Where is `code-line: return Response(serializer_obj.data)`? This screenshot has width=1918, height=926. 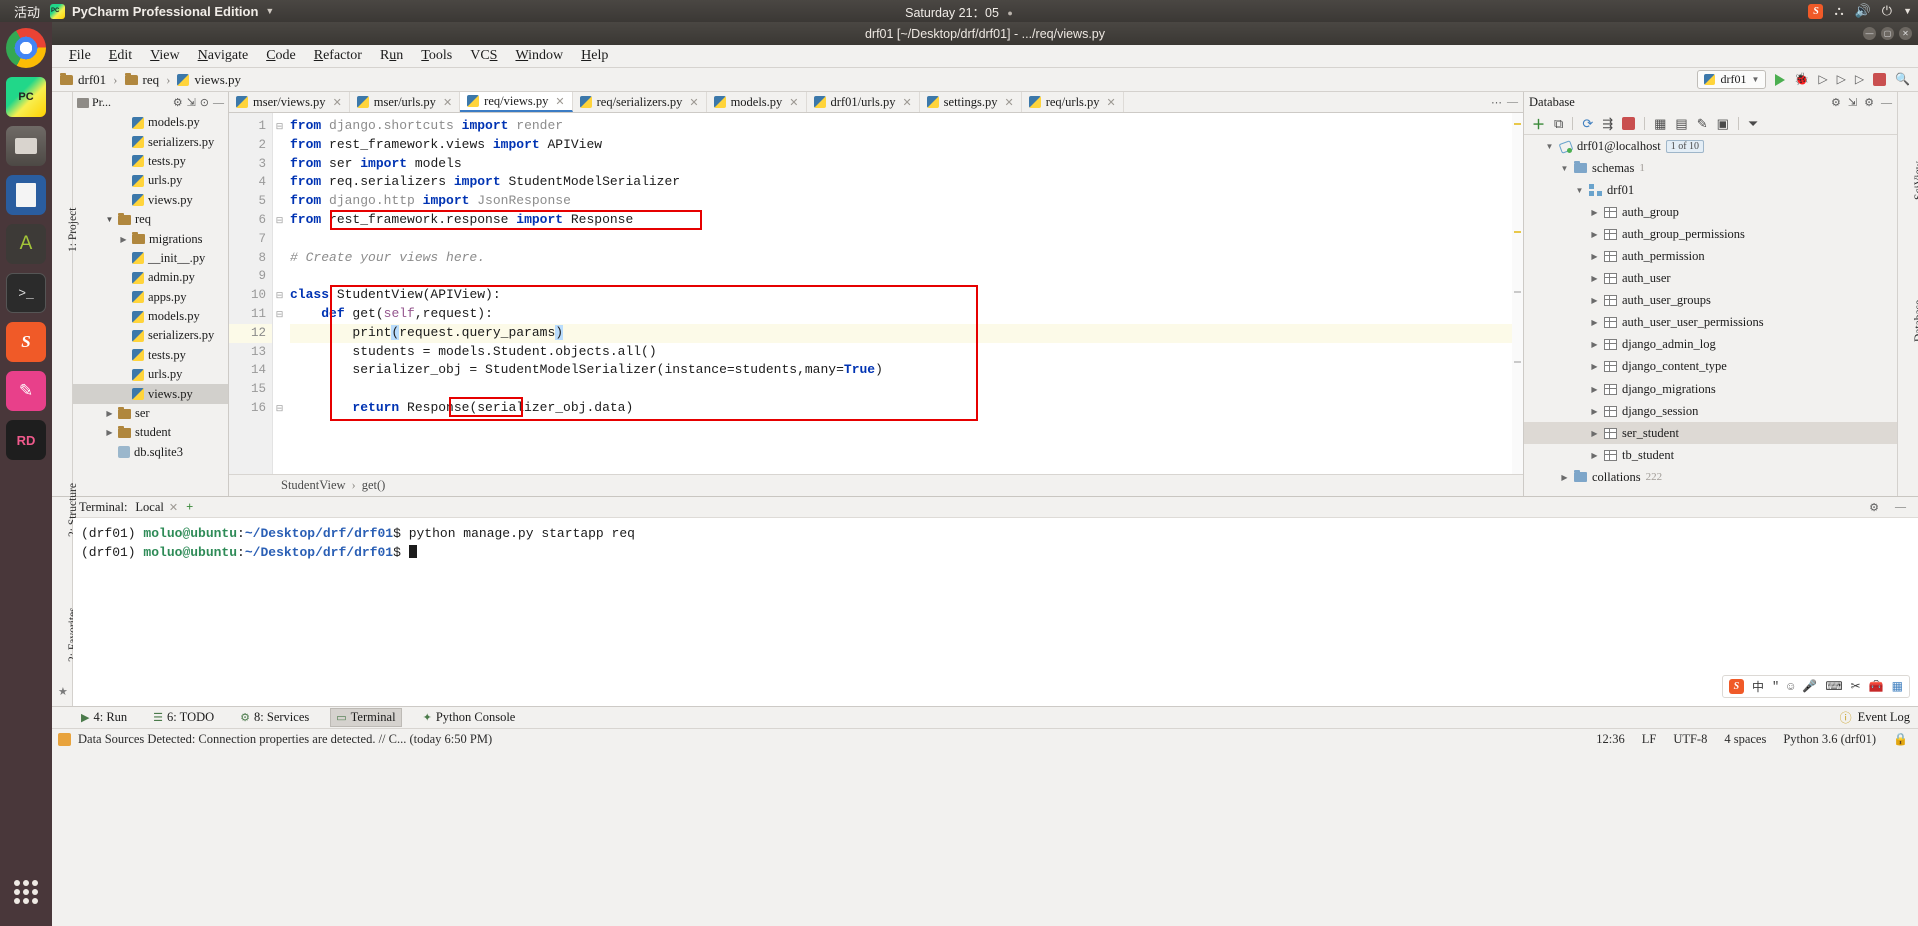 code-line: return Response(serializer_obj.data) is located at coordinates (906, 408).